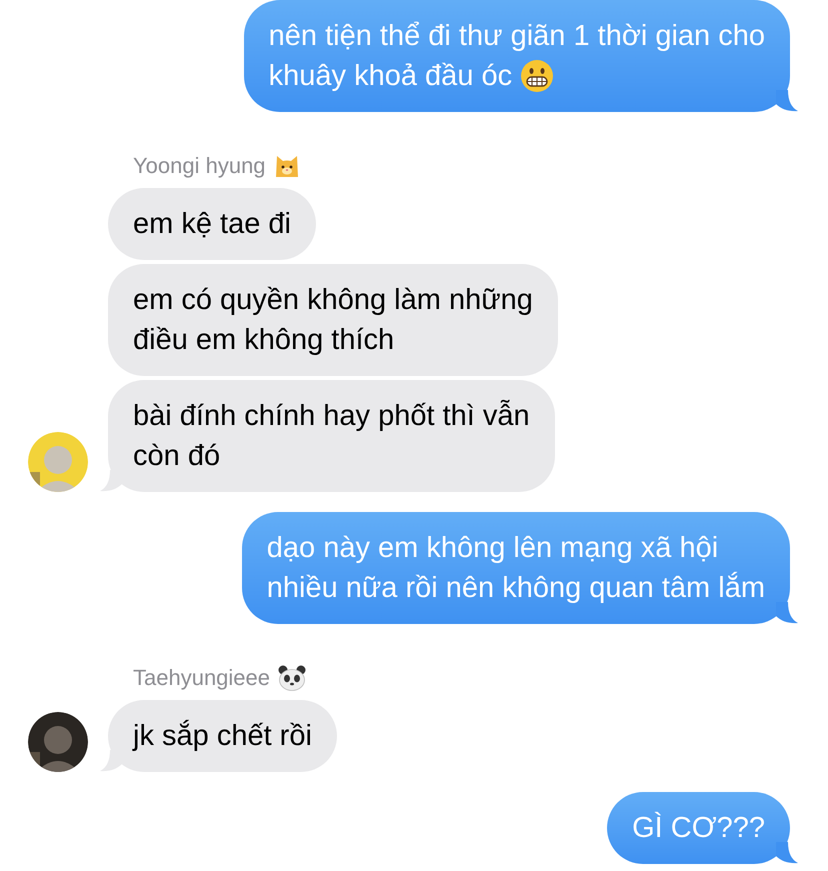 The width and height of the screenshot is (828, 871). What do you see at coordinates (515, 588) in the screenshot?
I see `message-text: nhiều nữa rồi nên không quan tâm lắm` at bounding box center [515, 588].